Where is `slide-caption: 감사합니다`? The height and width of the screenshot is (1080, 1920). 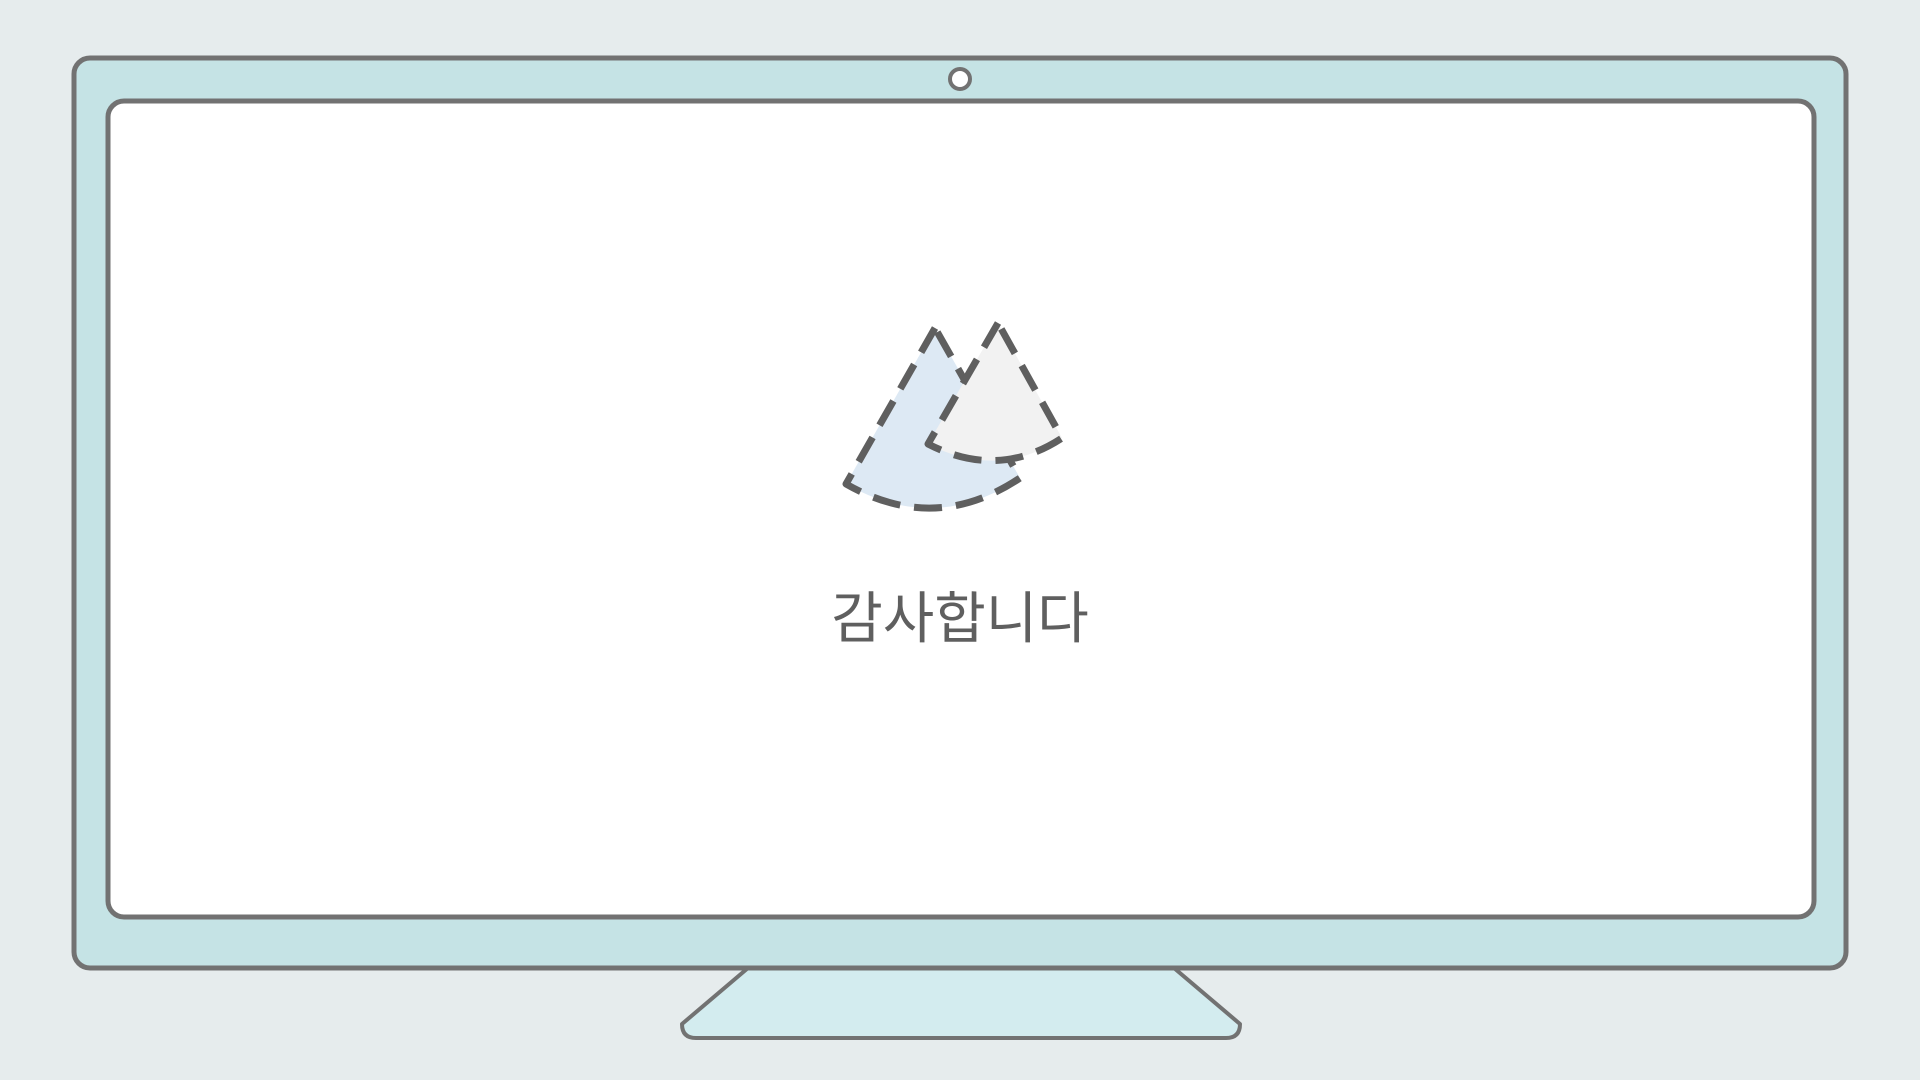 slide-caption: 감사합니다 is located at coordinates (960, 619).